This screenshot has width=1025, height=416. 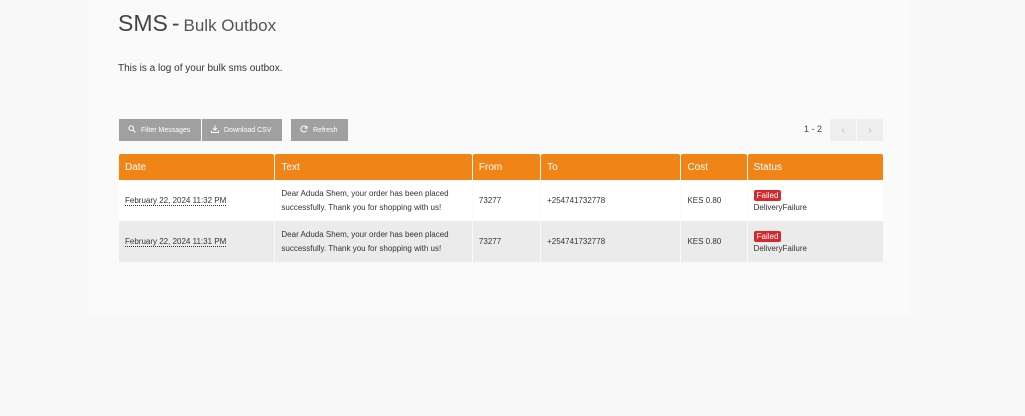 What do you see at coordinates (373, 167) in the screenshot?
I see `column-header-text: Text` at bounding box center [373, 167].